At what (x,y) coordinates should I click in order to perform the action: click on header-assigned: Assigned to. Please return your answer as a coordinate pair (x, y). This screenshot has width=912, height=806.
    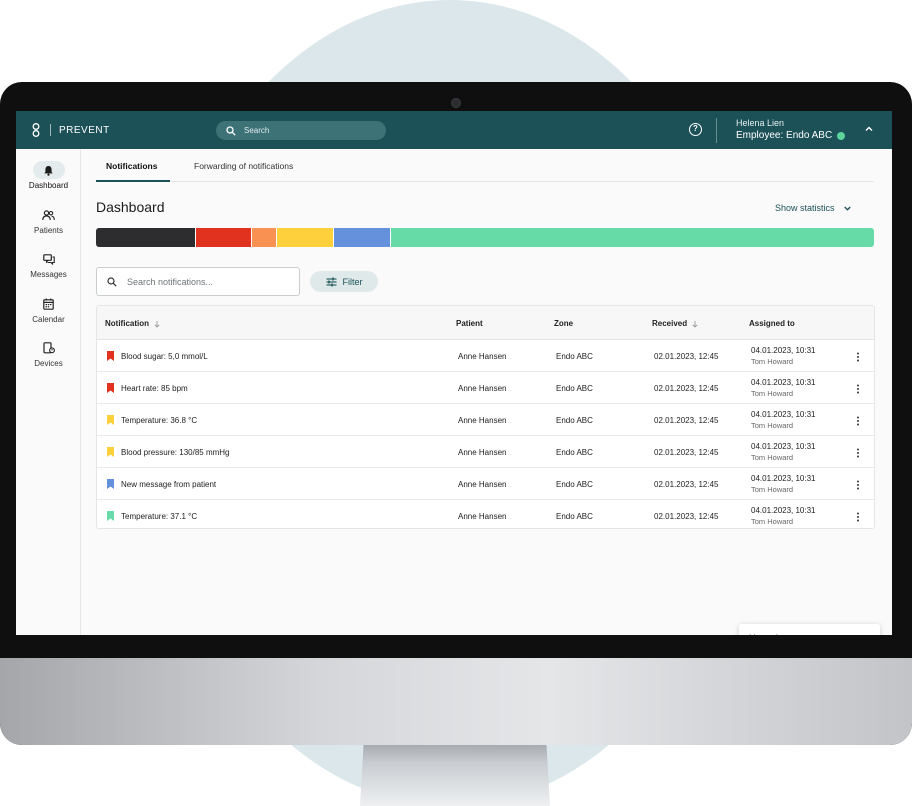
    Looking at the image, I should click on (772, 323).